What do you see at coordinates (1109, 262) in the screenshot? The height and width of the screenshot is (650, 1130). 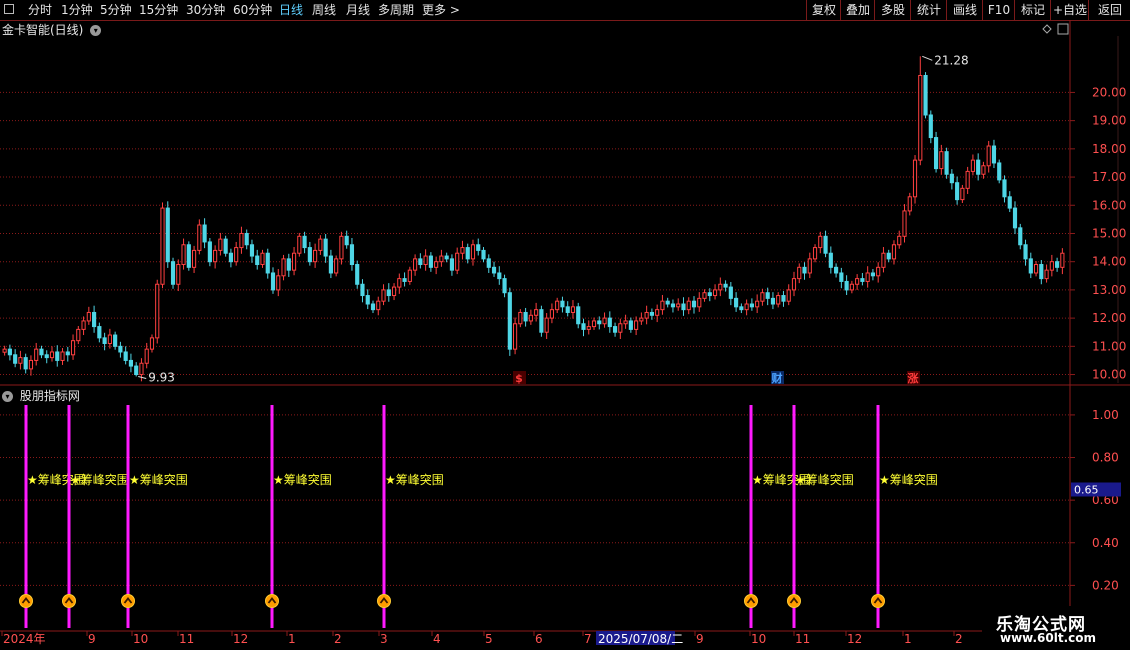 I see `price-tick-label: 14.00` at bounding box center [1109, 262].